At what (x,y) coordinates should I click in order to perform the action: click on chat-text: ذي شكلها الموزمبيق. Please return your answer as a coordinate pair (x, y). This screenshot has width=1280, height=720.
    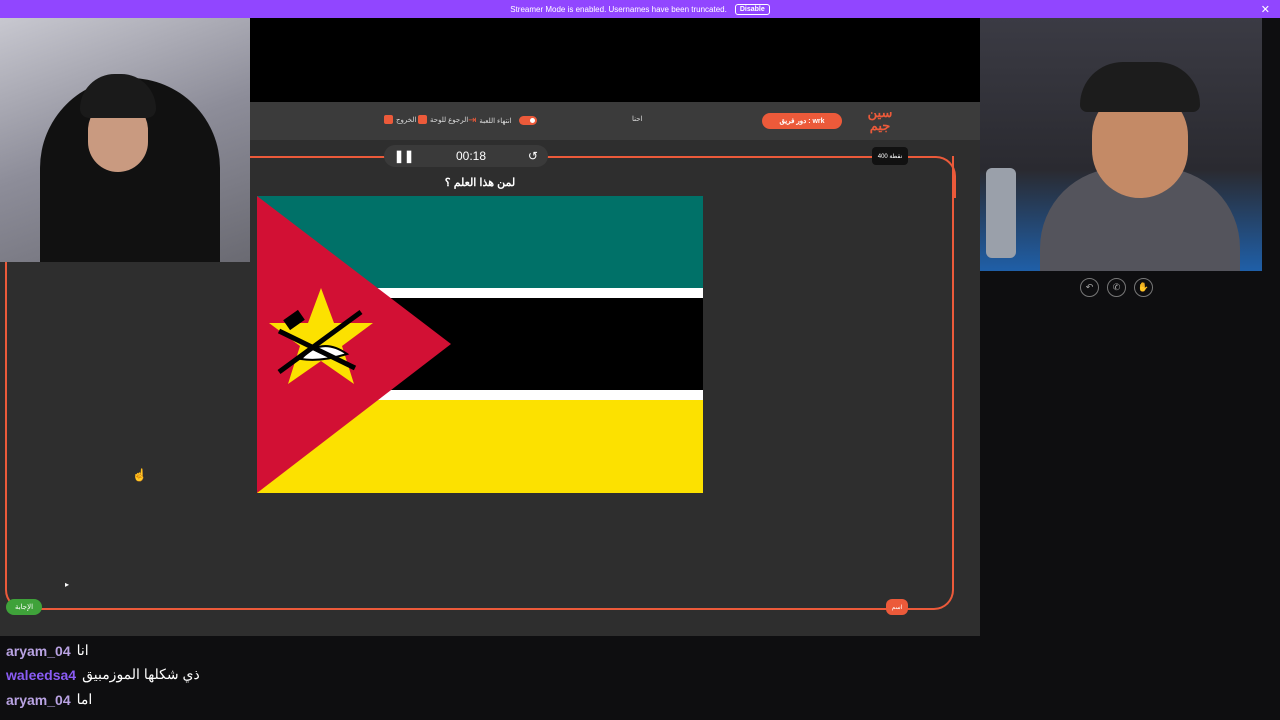
    Looking at the image, I should click on (141, 674).